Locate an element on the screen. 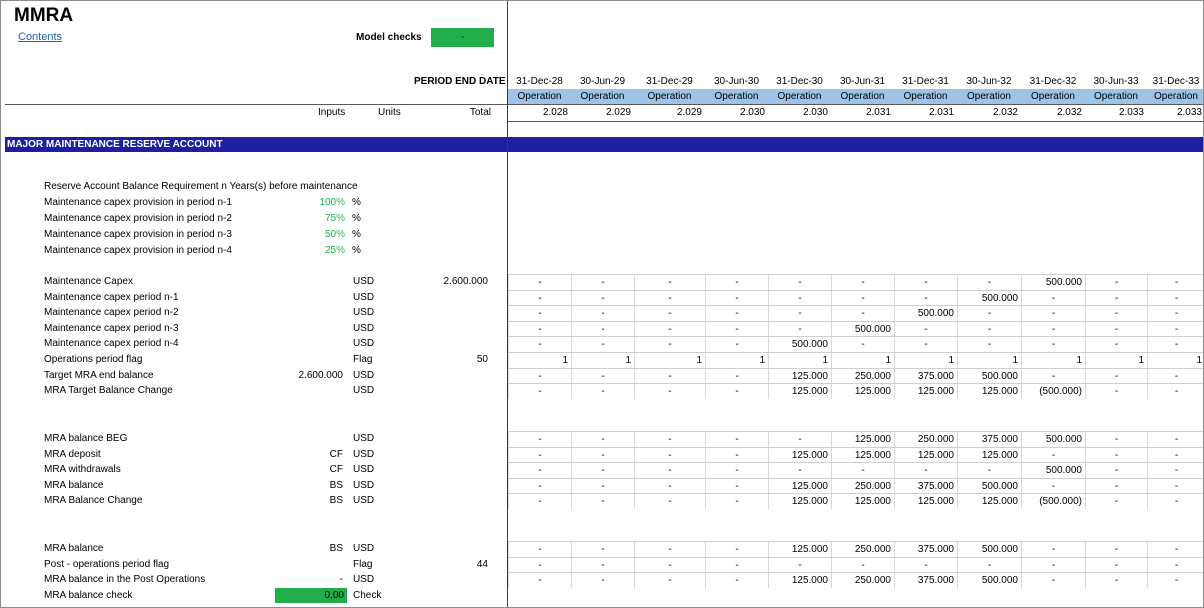  contents-link: Contents is located at coordinates (40, 37).